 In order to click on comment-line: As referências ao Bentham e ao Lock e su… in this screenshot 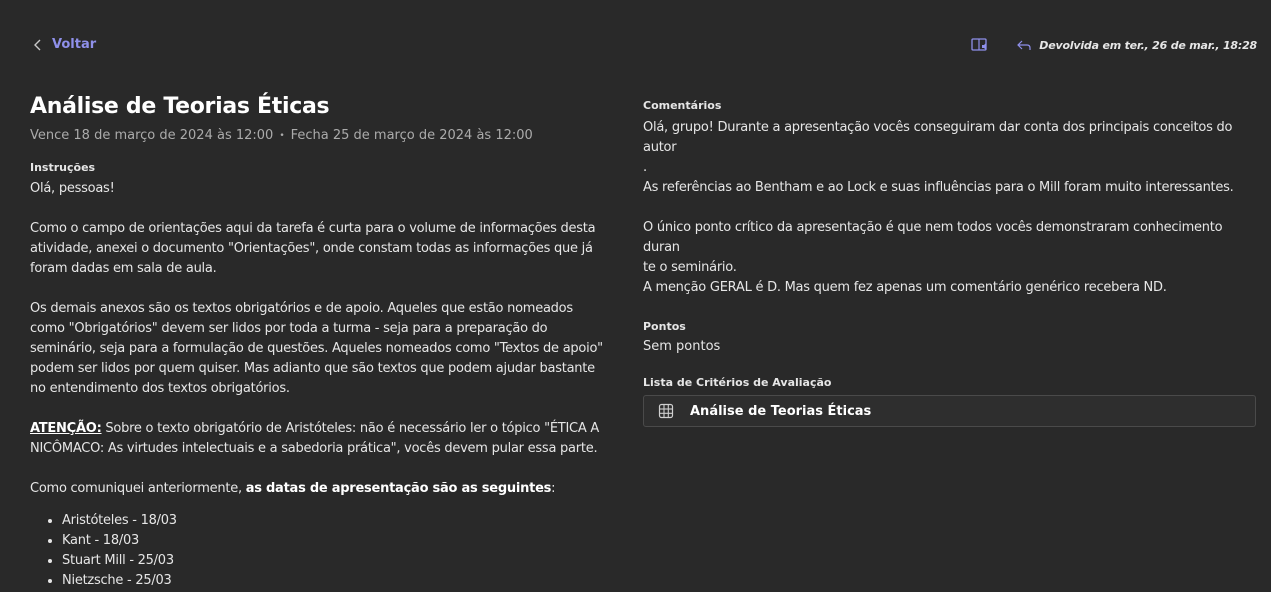, I will do `click(938, 187)`.